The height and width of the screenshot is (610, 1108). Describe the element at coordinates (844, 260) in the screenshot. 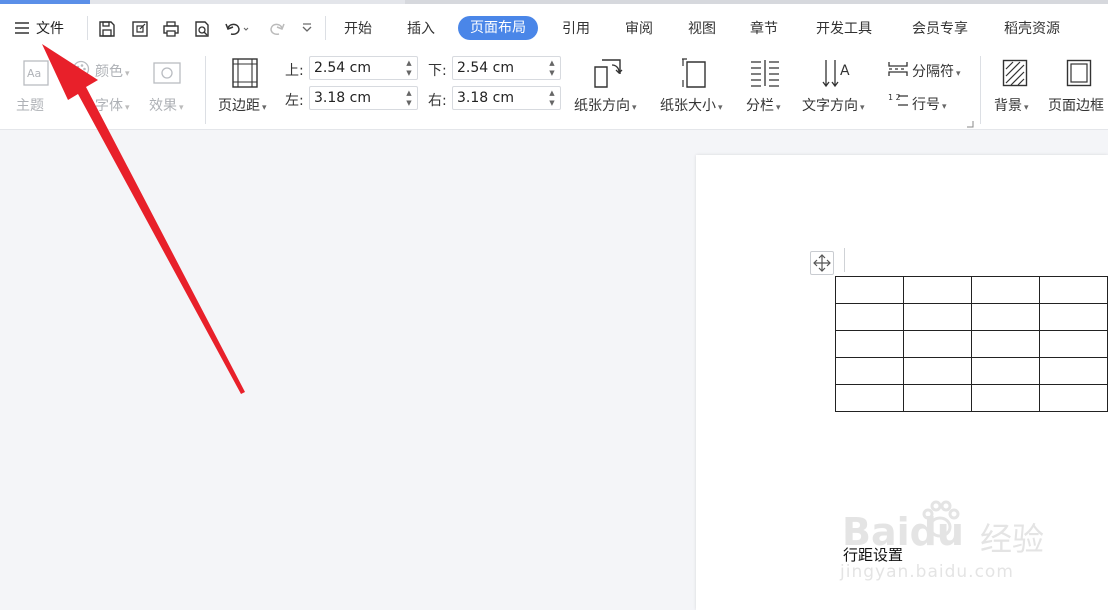

I see `text-cursor` at that location.